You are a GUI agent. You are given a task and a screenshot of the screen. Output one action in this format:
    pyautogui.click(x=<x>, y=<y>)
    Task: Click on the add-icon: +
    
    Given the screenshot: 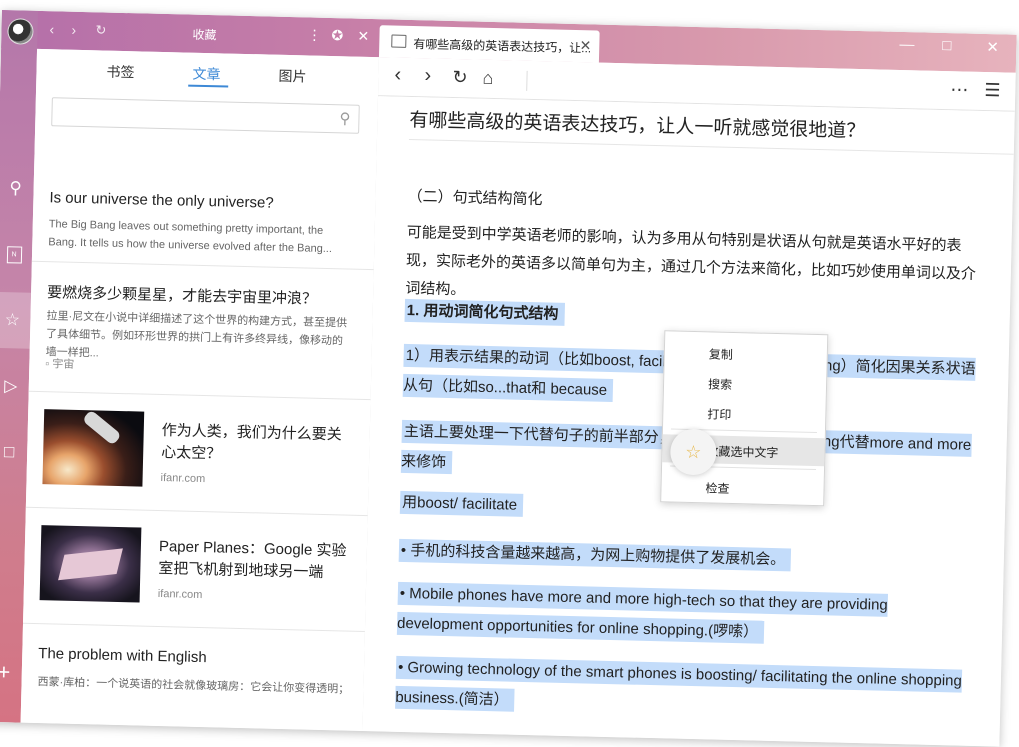 What is the action you would take?
    pyautogui.click(x=11, y=672)
    